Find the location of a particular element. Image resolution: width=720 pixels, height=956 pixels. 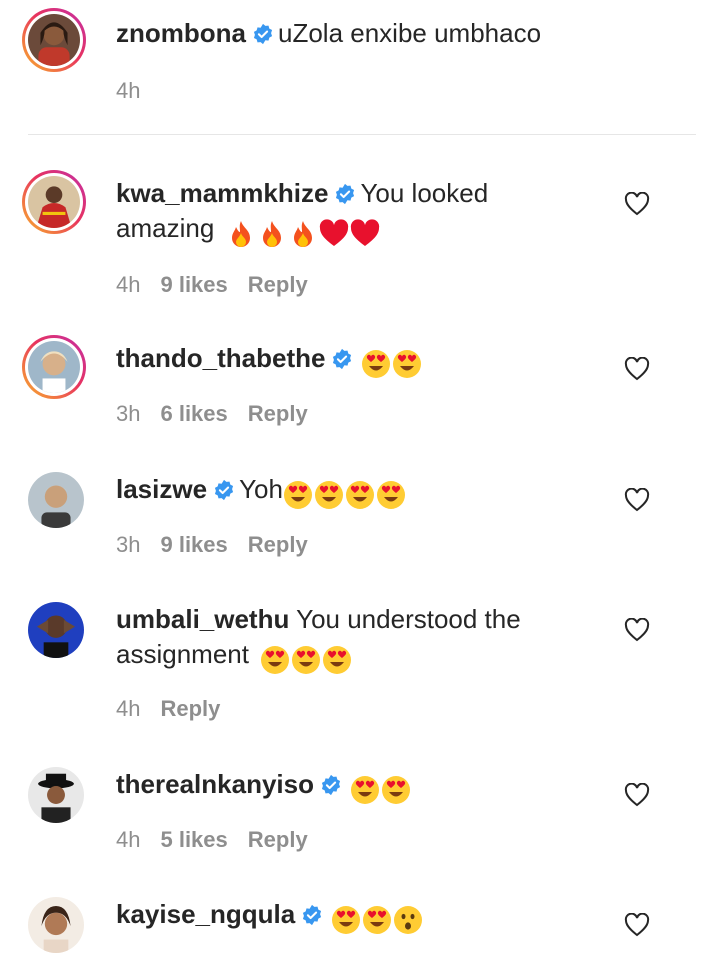

hushed-face-emoji is located at coordinates (408, 920).